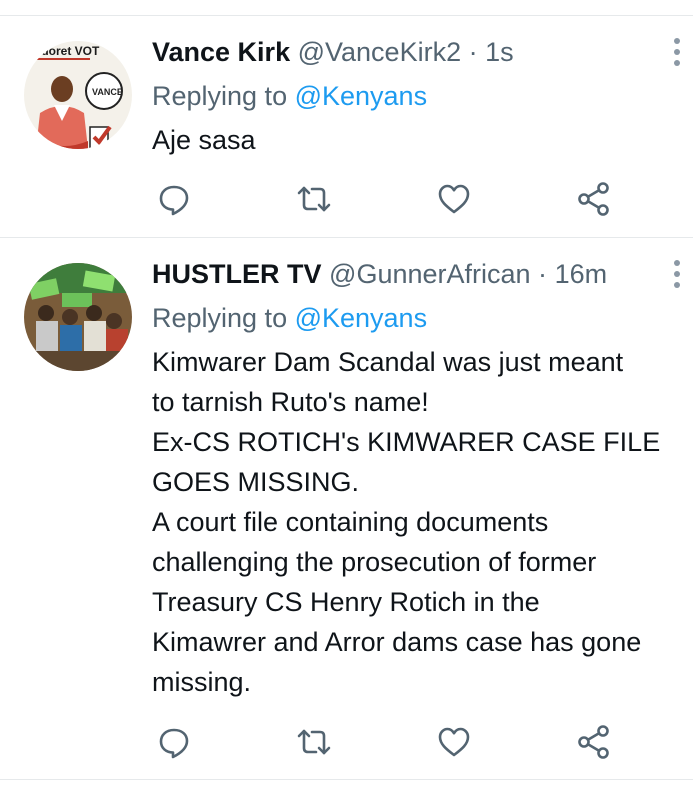 This screenshot has height=791, width=693. What do you see at coordinates (350, 522) in the screenshot?
I see `tweet-text-line: A court file containing documents` at bounding box center [350, 522].